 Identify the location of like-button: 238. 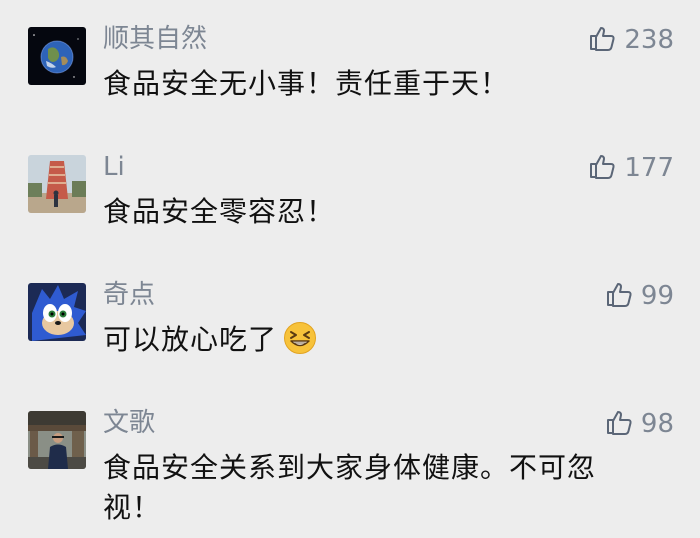
(631, 40).